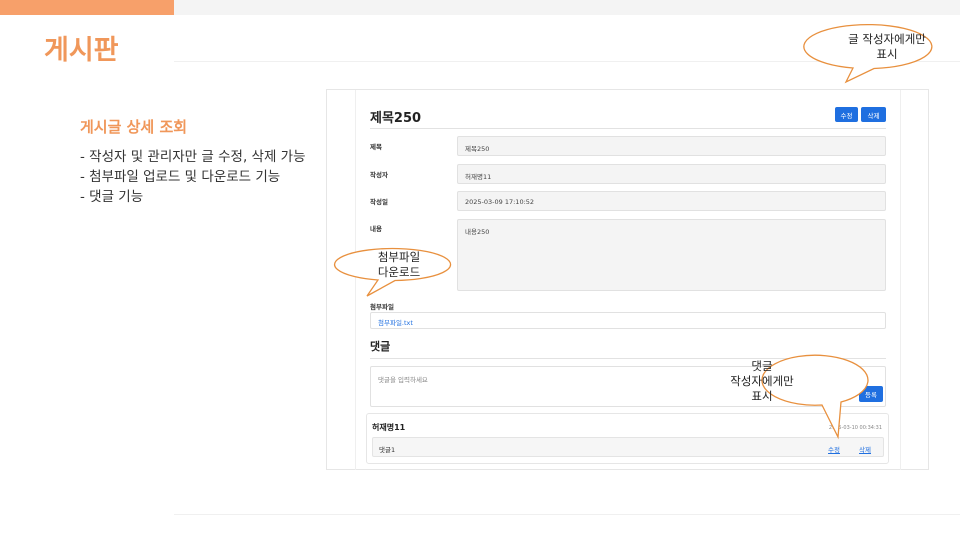  What do you see at coordinates (389, 427) in the screenshot?
I see `comment-author: 허재명11` at bounding box center [389, 427].